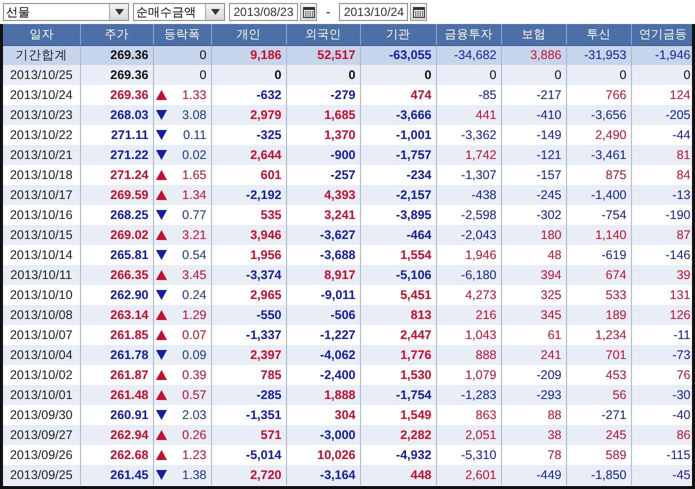  What do you see at coordinates (263, 12) in the screenshot?
I see `date-field: 2013/08/23` at bounding box center [263, 12].